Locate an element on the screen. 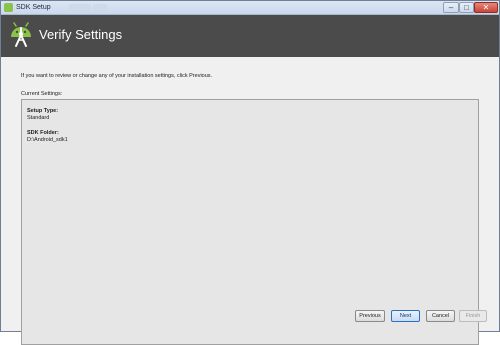  page-title: Verify Settings is located at coordinates (81, 34).